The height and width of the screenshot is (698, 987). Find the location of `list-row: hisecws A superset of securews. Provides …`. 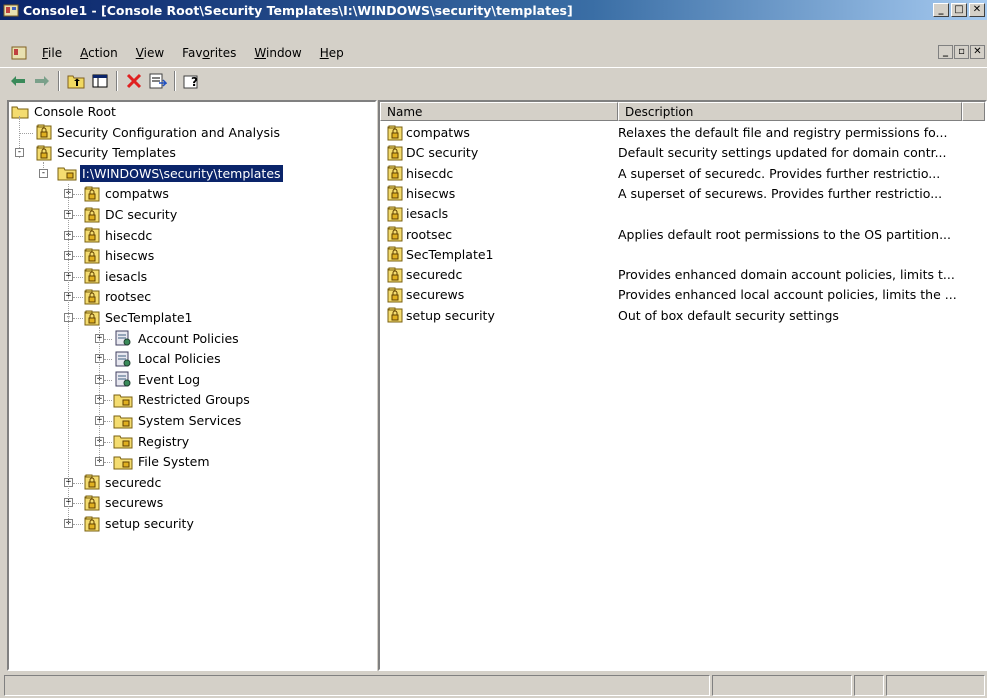

list-row: hisecws A superset of securews. Provides … is located at coordinates (682, 193).